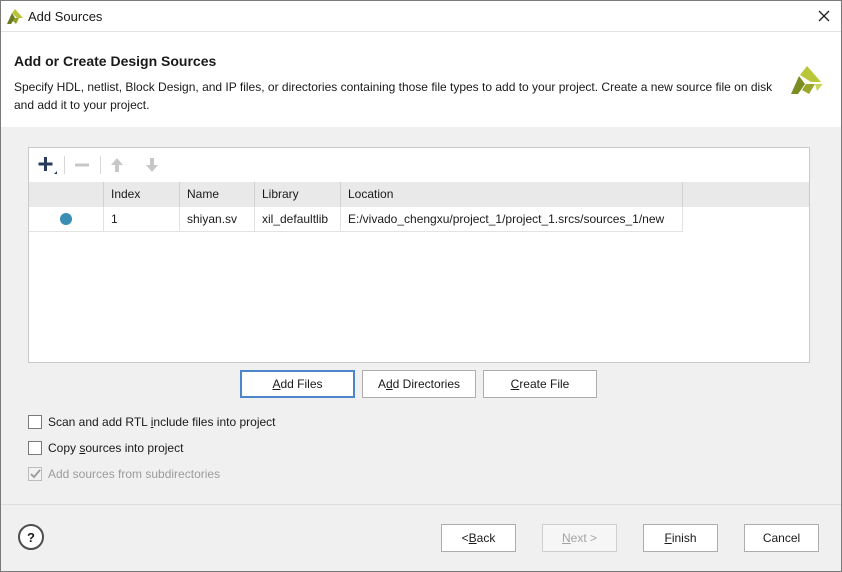 The image size is (842, 572). What do you see at coordinates (116, 448) in the screenshot?
I see `copy-sources-label: Copy sources into project` at bounding box center [116, 448].